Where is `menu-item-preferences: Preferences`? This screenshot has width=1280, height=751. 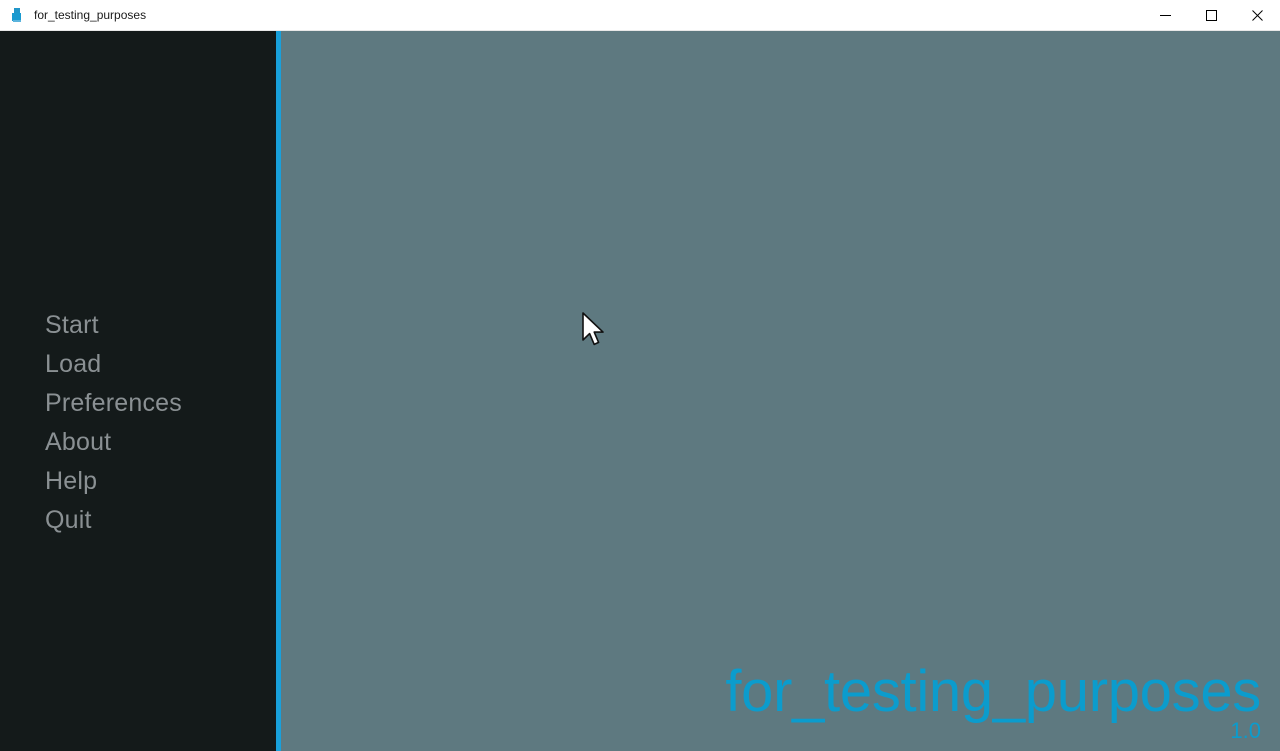 menu-item-preferences: Preferences is located at coordinates (113, 403).